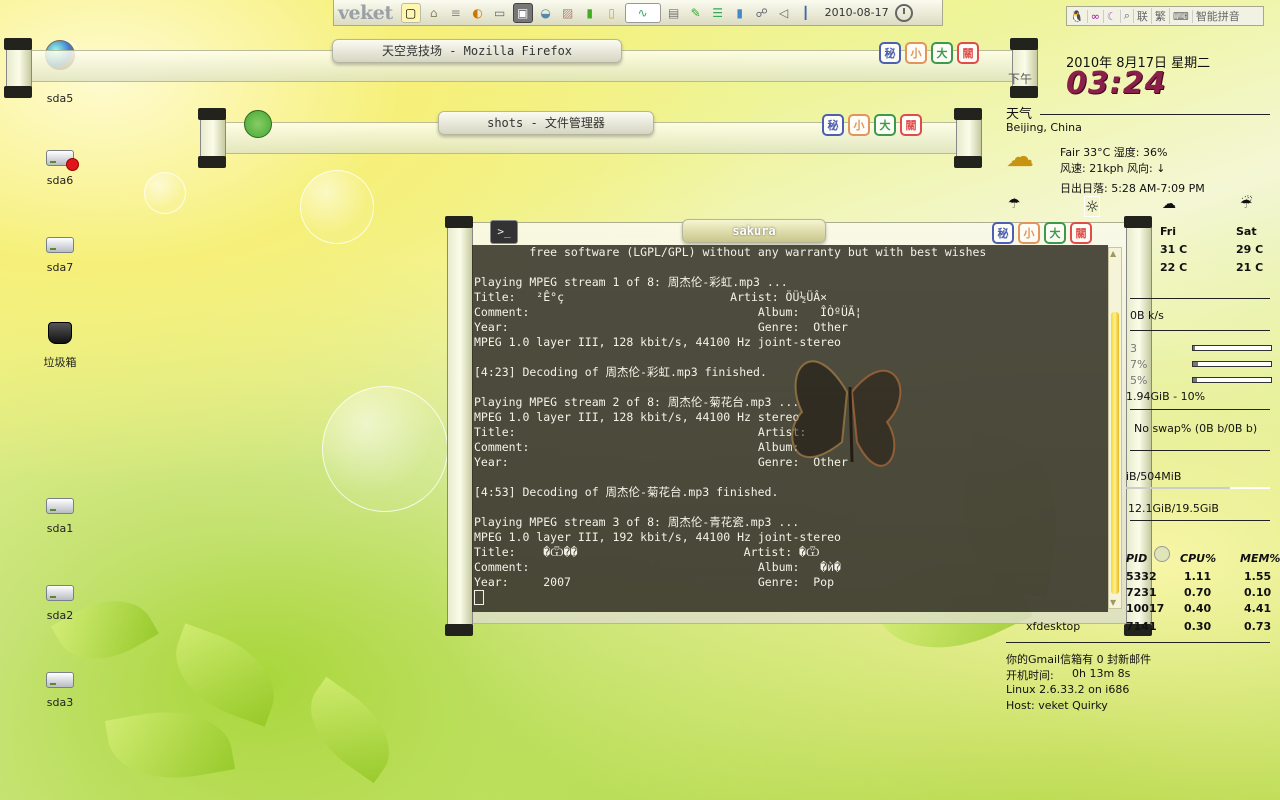 This screenshot has width=1280, height=800. I want to click on proc-pid: 5332, so click(1141, 576).